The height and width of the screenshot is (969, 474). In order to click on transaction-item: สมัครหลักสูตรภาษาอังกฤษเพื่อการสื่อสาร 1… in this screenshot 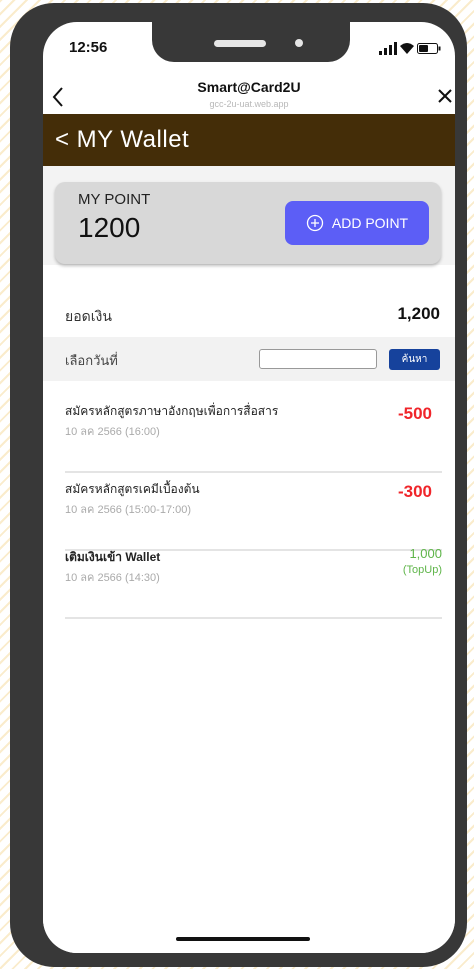, I will do `click(253, 437)`.